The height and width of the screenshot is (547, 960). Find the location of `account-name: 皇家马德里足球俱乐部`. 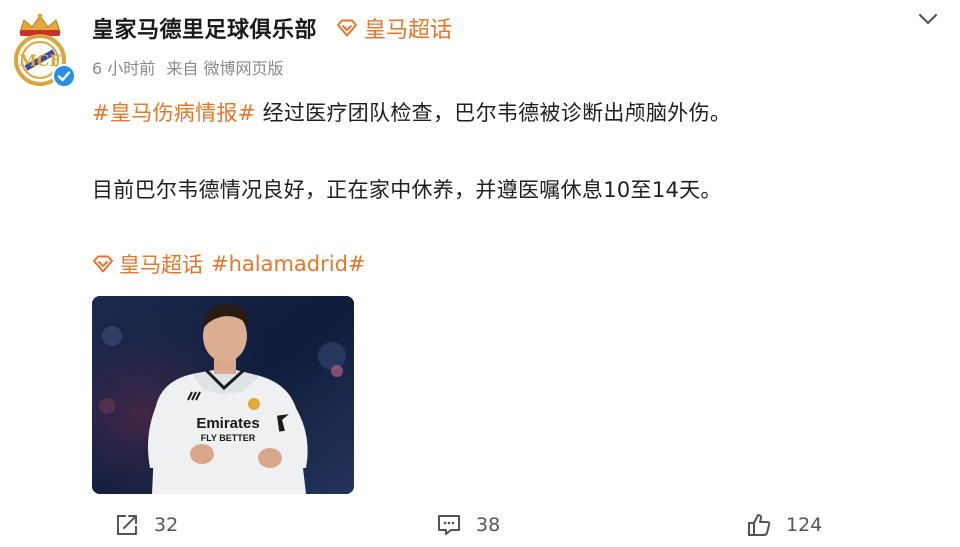

account-name: 皇家马德里足球俱乐部 is located at coordinates (204, 28).